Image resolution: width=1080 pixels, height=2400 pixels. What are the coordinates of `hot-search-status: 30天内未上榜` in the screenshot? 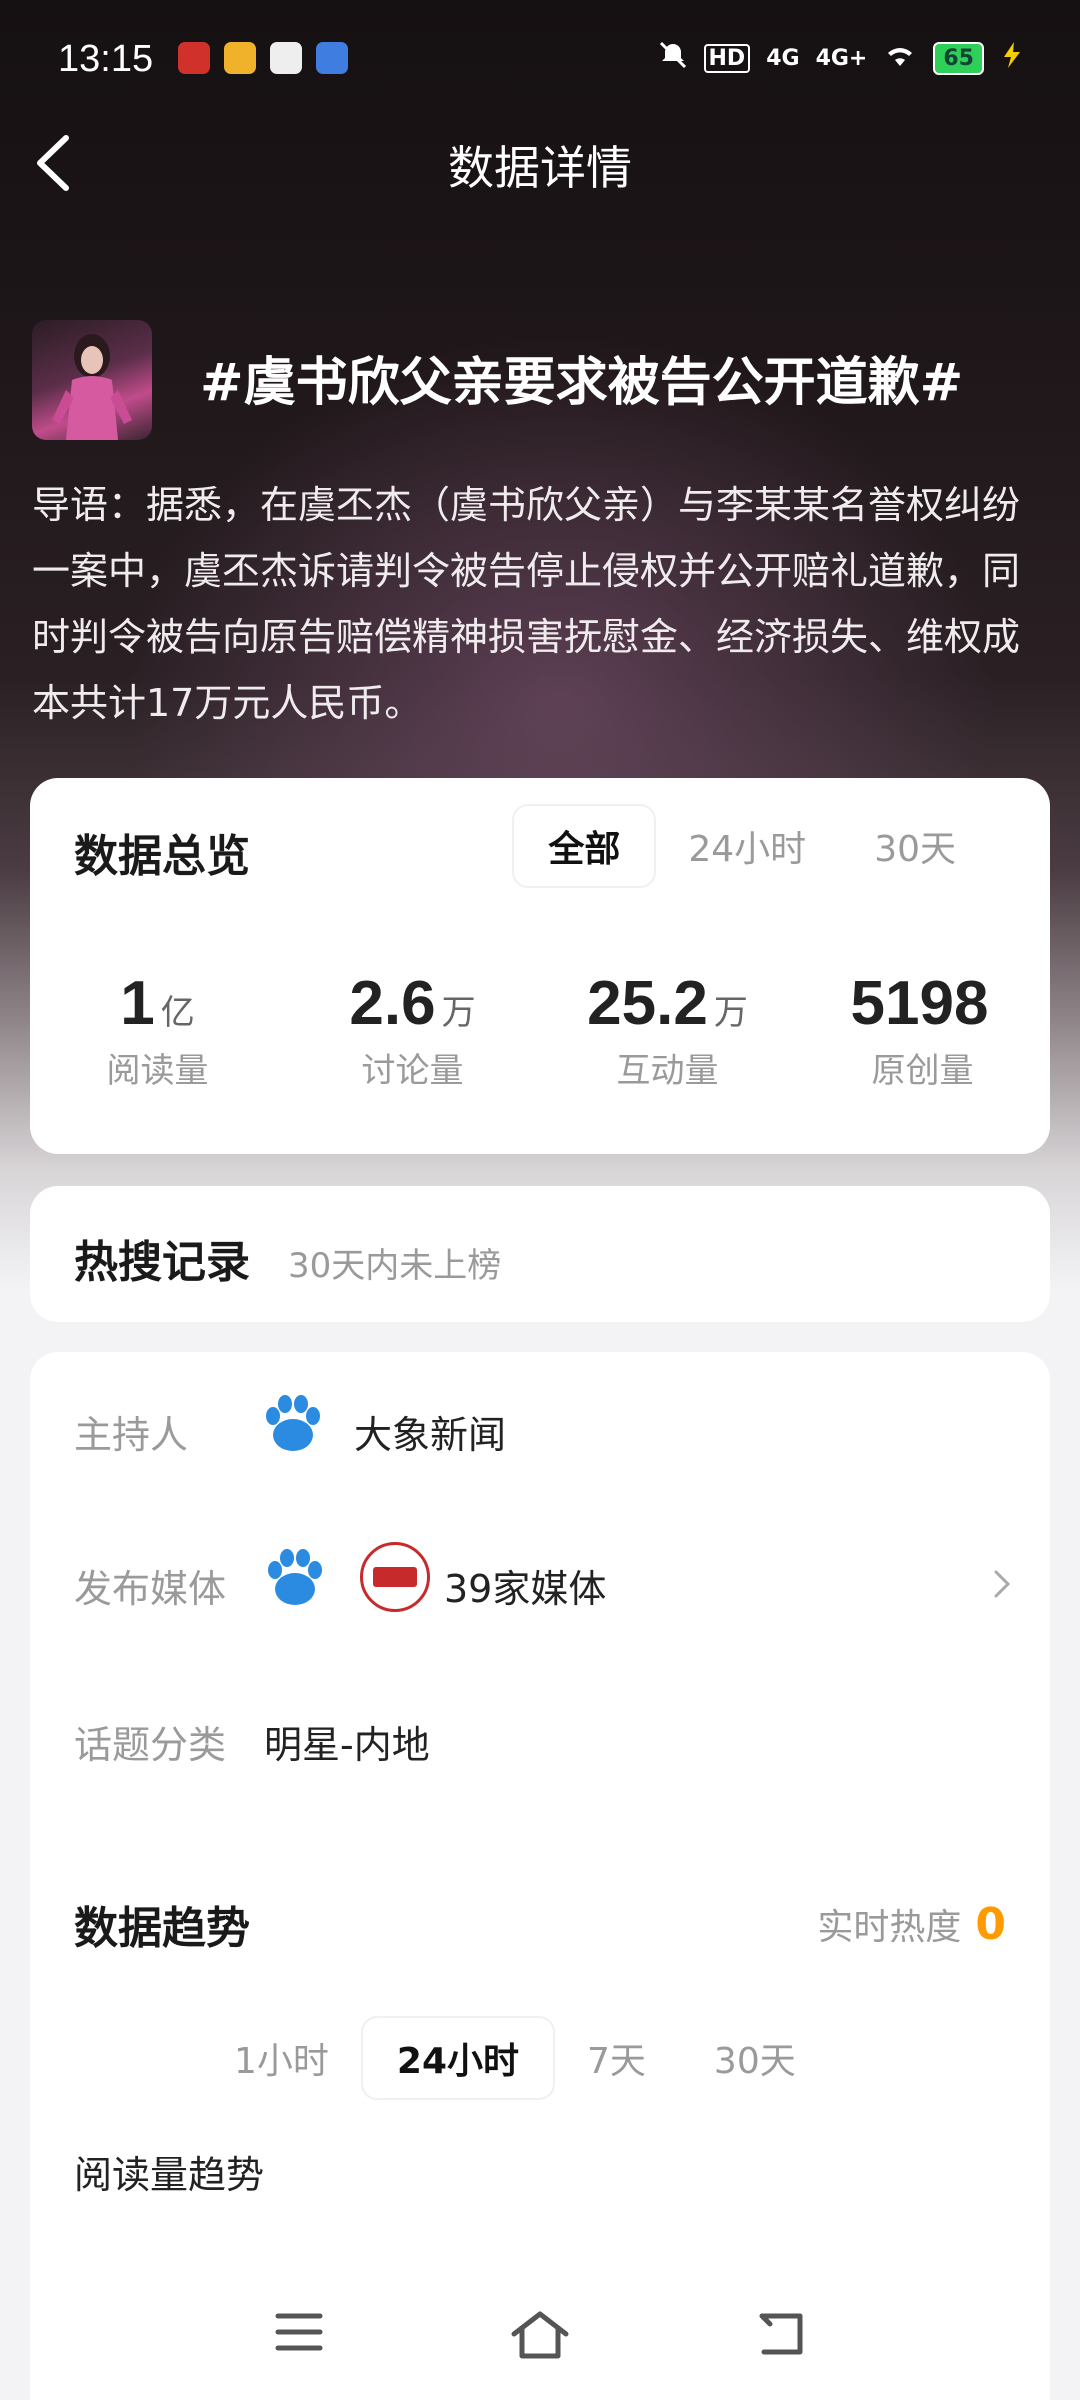 It's located at (395, 1266).